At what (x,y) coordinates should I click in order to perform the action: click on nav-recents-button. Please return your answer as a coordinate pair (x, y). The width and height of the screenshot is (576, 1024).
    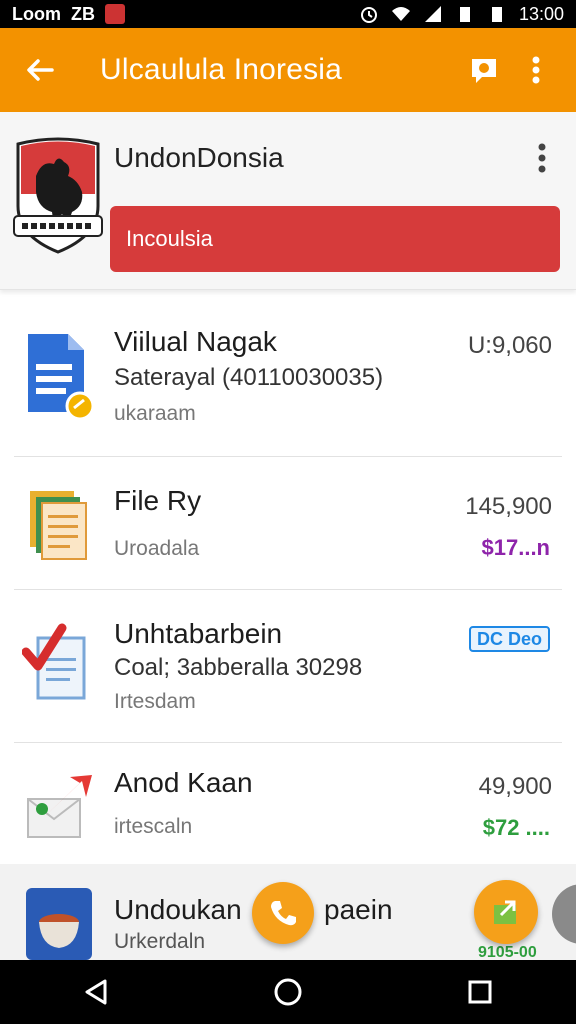
    Looking at the image, I should click on (480, 992).